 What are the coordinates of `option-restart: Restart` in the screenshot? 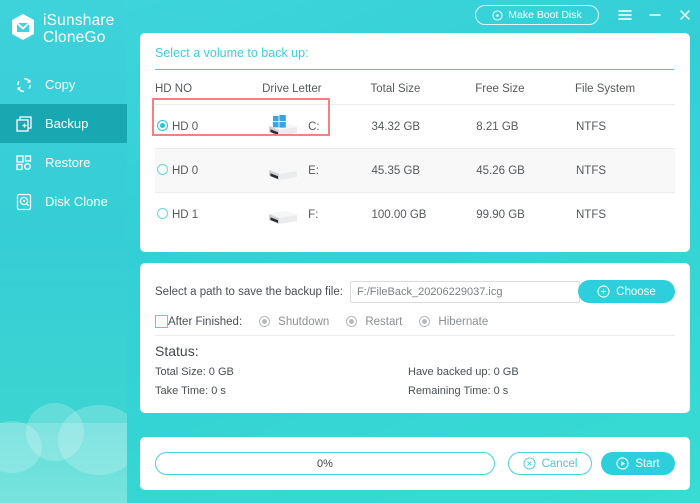 It's located at (374, 322).